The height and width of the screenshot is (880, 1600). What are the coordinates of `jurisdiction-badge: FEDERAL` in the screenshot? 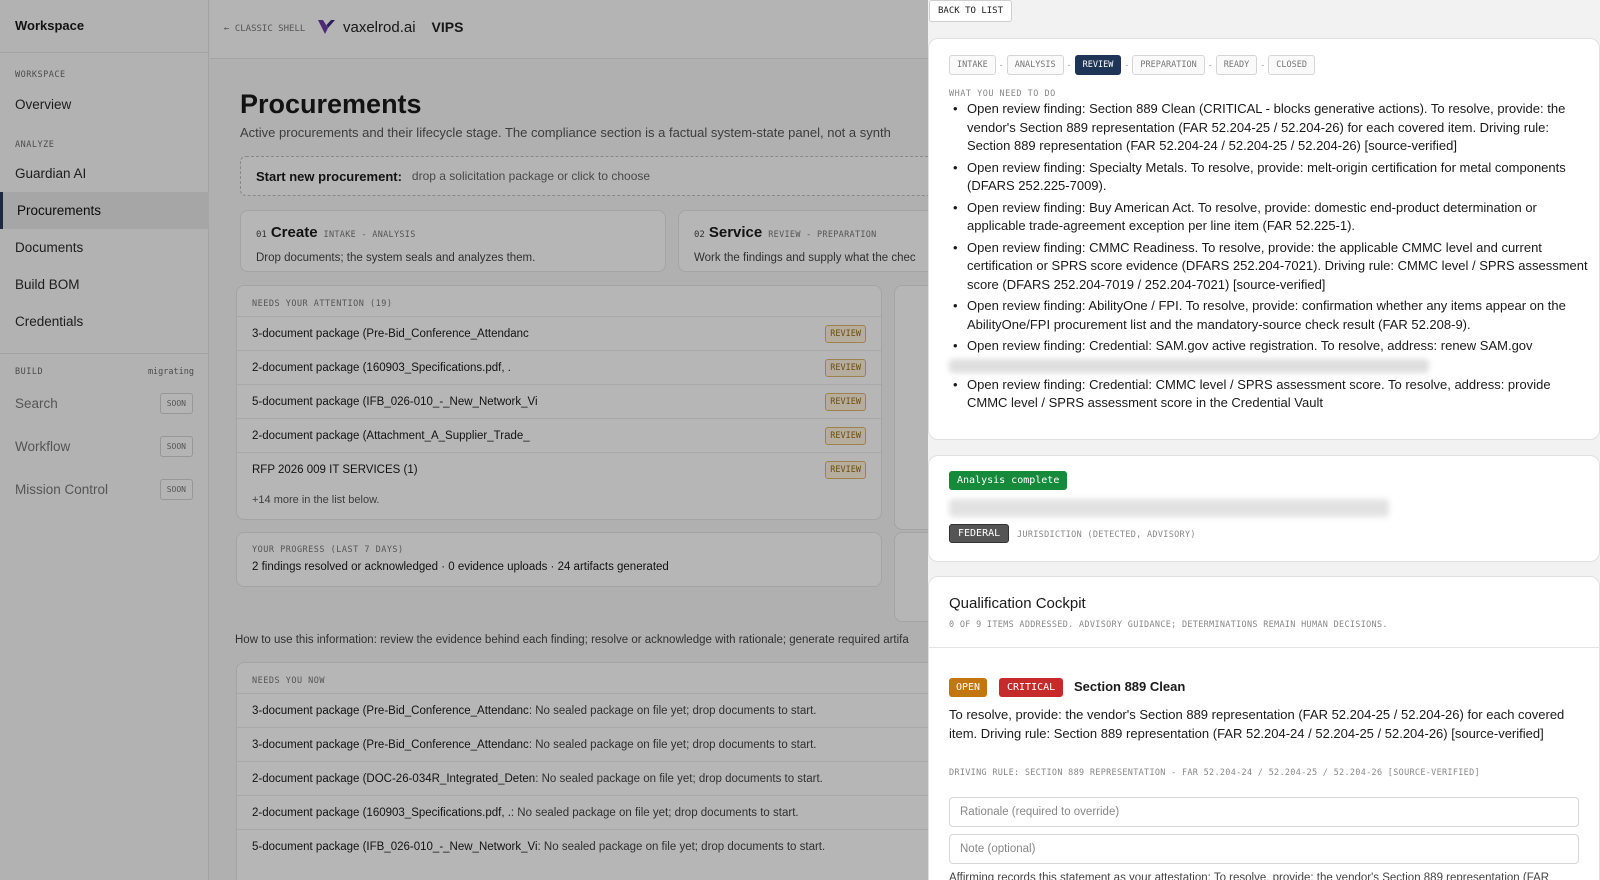 It's located at (979, 533).